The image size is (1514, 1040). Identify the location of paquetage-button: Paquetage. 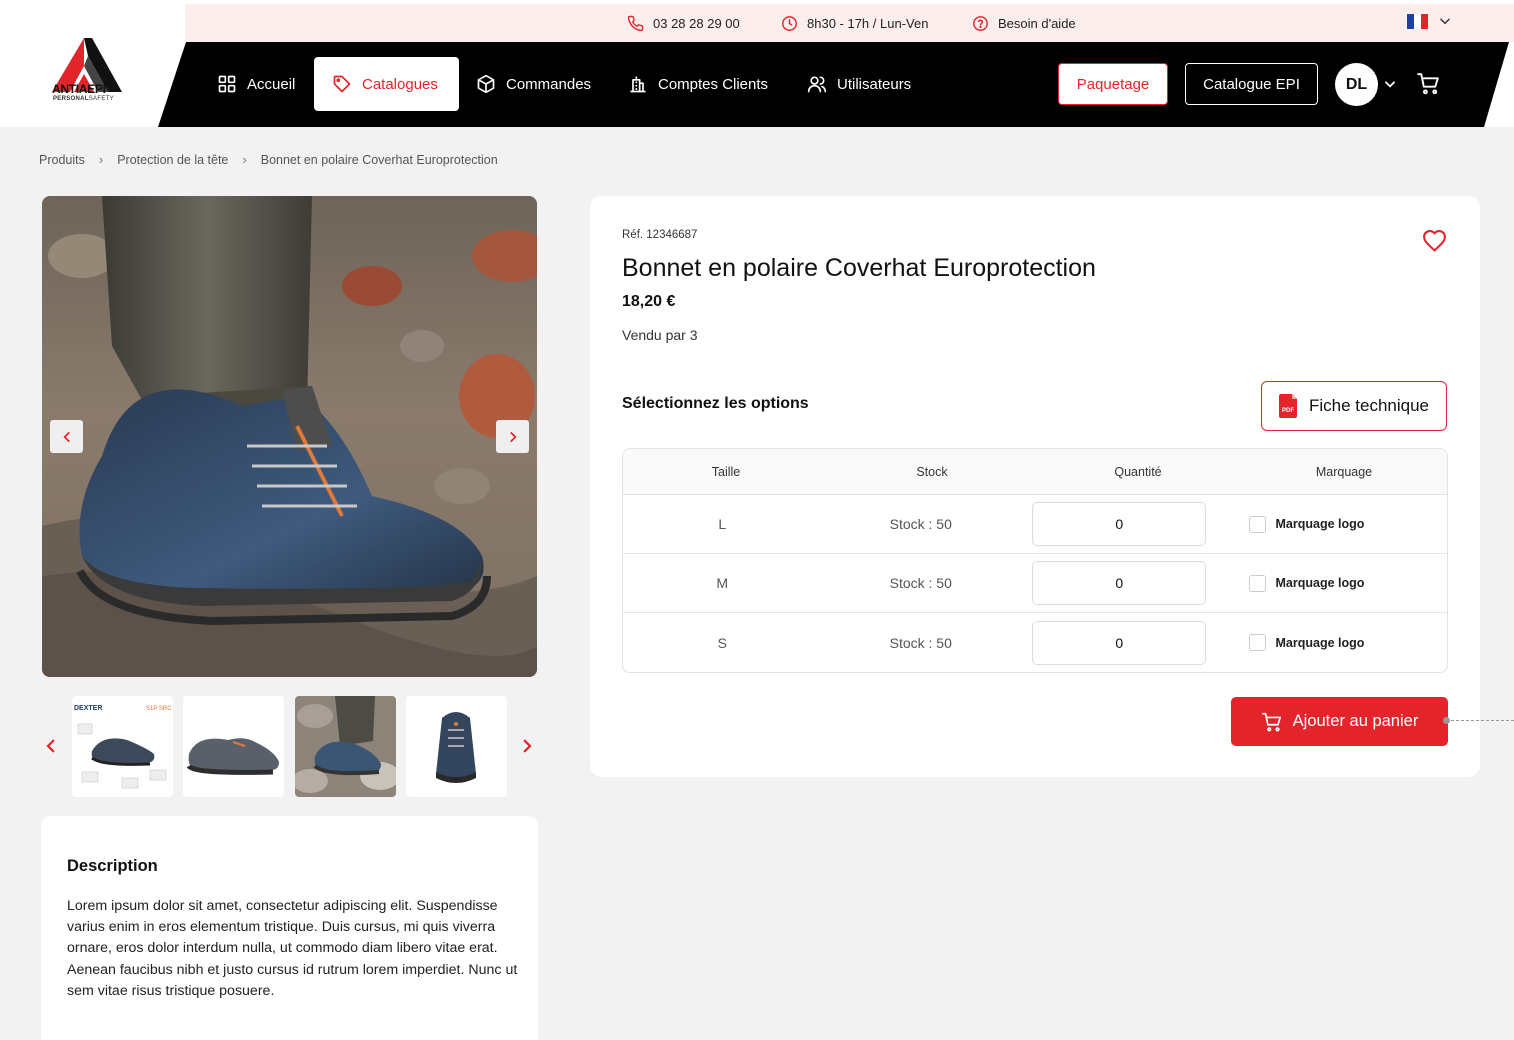
(1113, 84).